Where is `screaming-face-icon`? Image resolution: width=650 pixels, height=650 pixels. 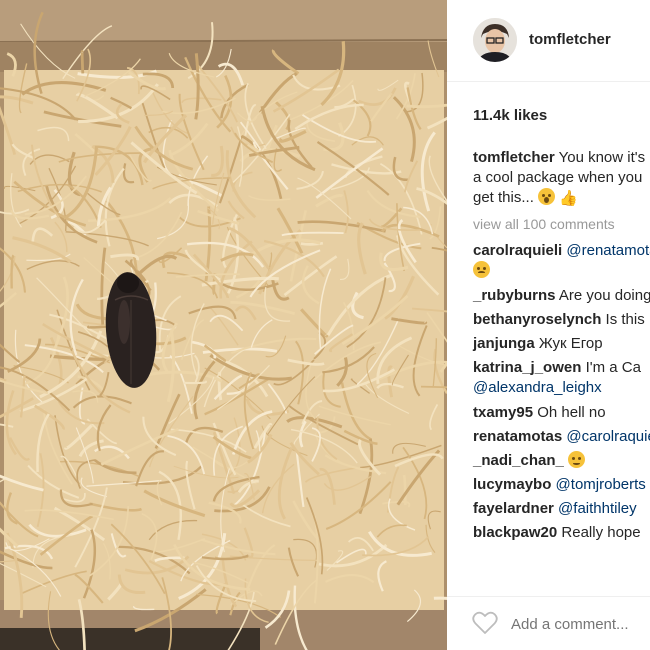
screaming-face-icon is located at coordinates (547, 196).